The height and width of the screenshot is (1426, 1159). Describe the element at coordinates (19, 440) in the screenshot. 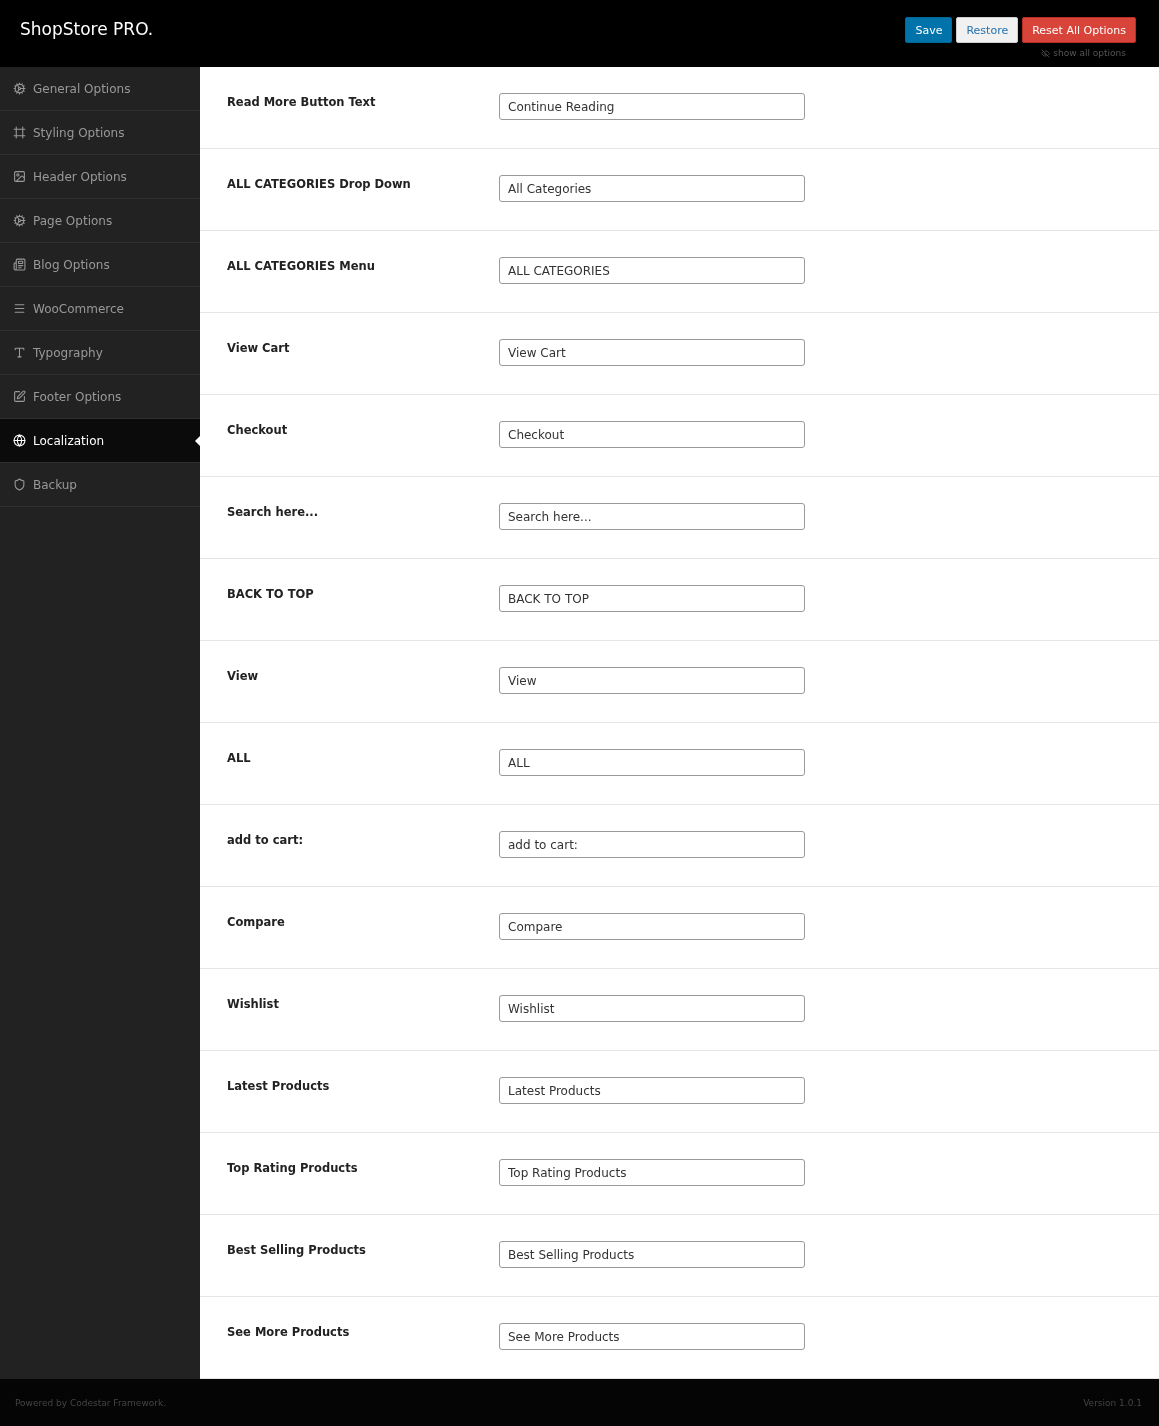

I see `globe-icon` at that location.